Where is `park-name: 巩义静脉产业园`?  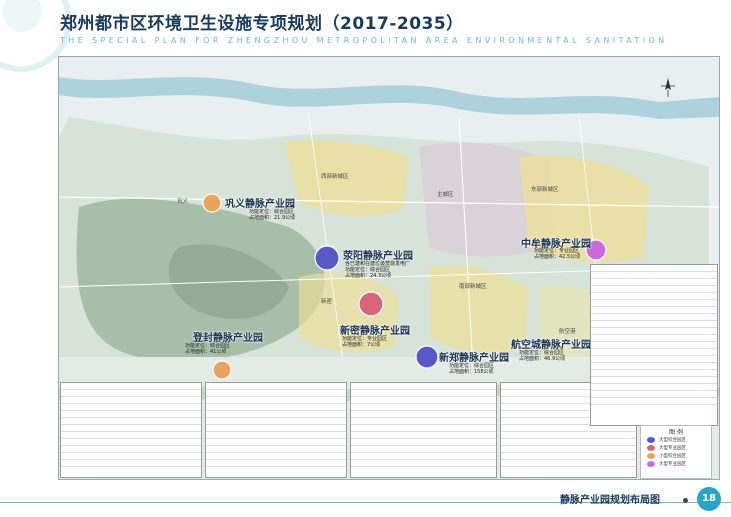 park-name: 巩义静脉产业园 is located at coordinates (260, 202).